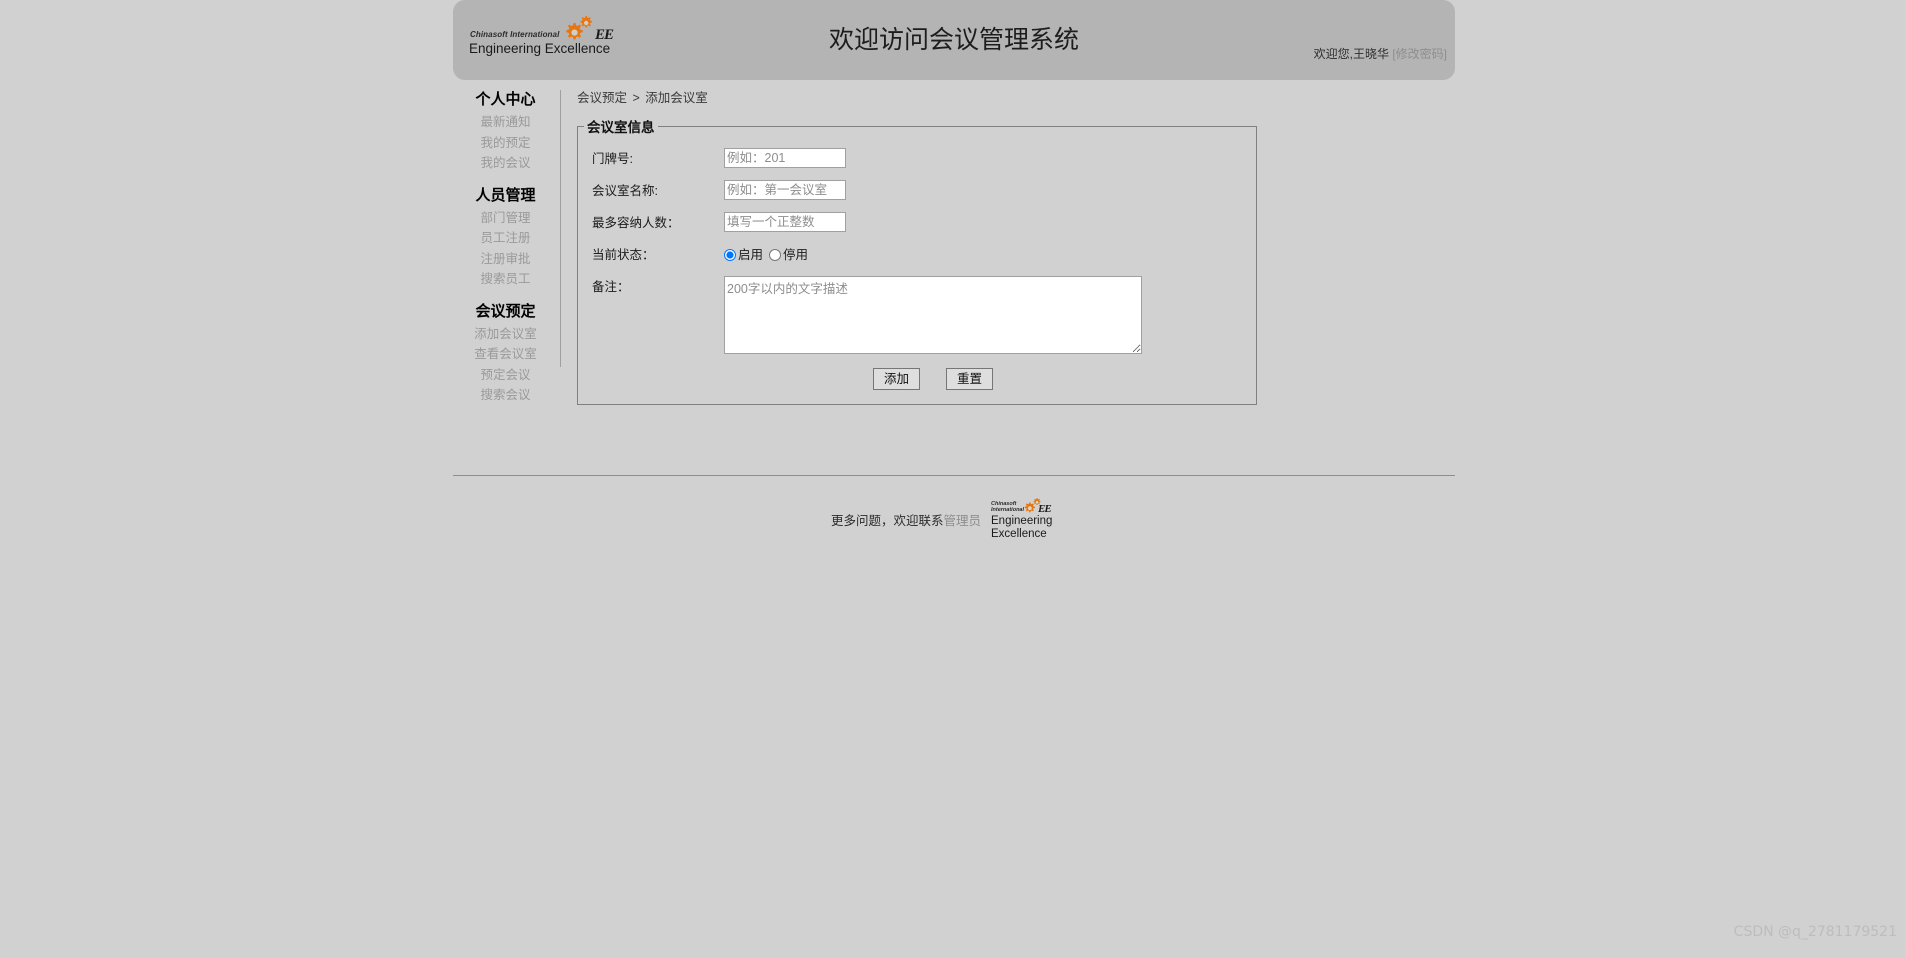 This screenshot has height=958, width=1905. What do you see at coordinates (750, 255) in the screenshot?
I see `status-label-enabled: 启用` at bounding box center [750, 255].